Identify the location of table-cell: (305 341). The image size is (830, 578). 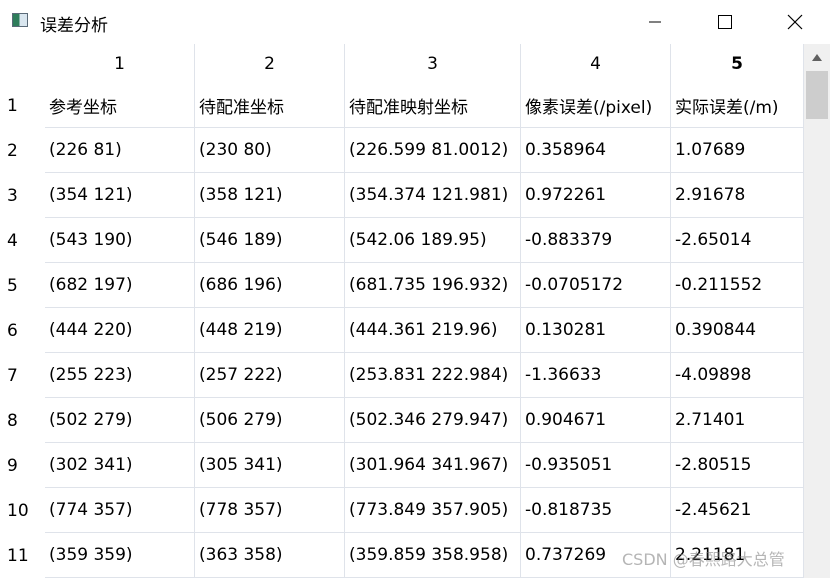
(270, 465).